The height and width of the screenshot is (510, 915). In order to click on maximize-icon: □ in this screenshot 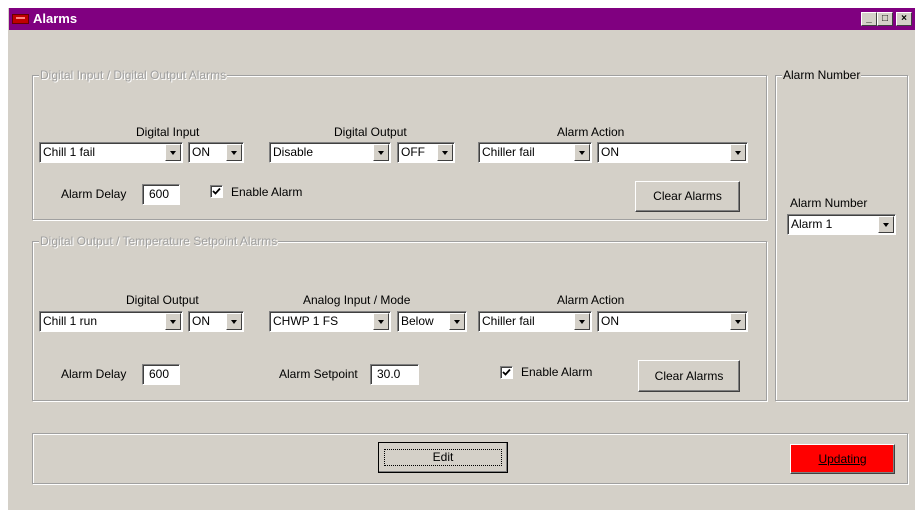, I will do `click(885, 18)`.